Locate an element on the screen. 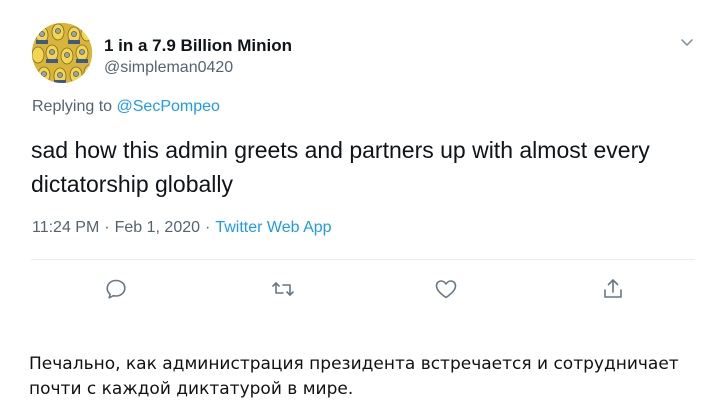  chevron-down-icon is located at coordinates (687, 42).